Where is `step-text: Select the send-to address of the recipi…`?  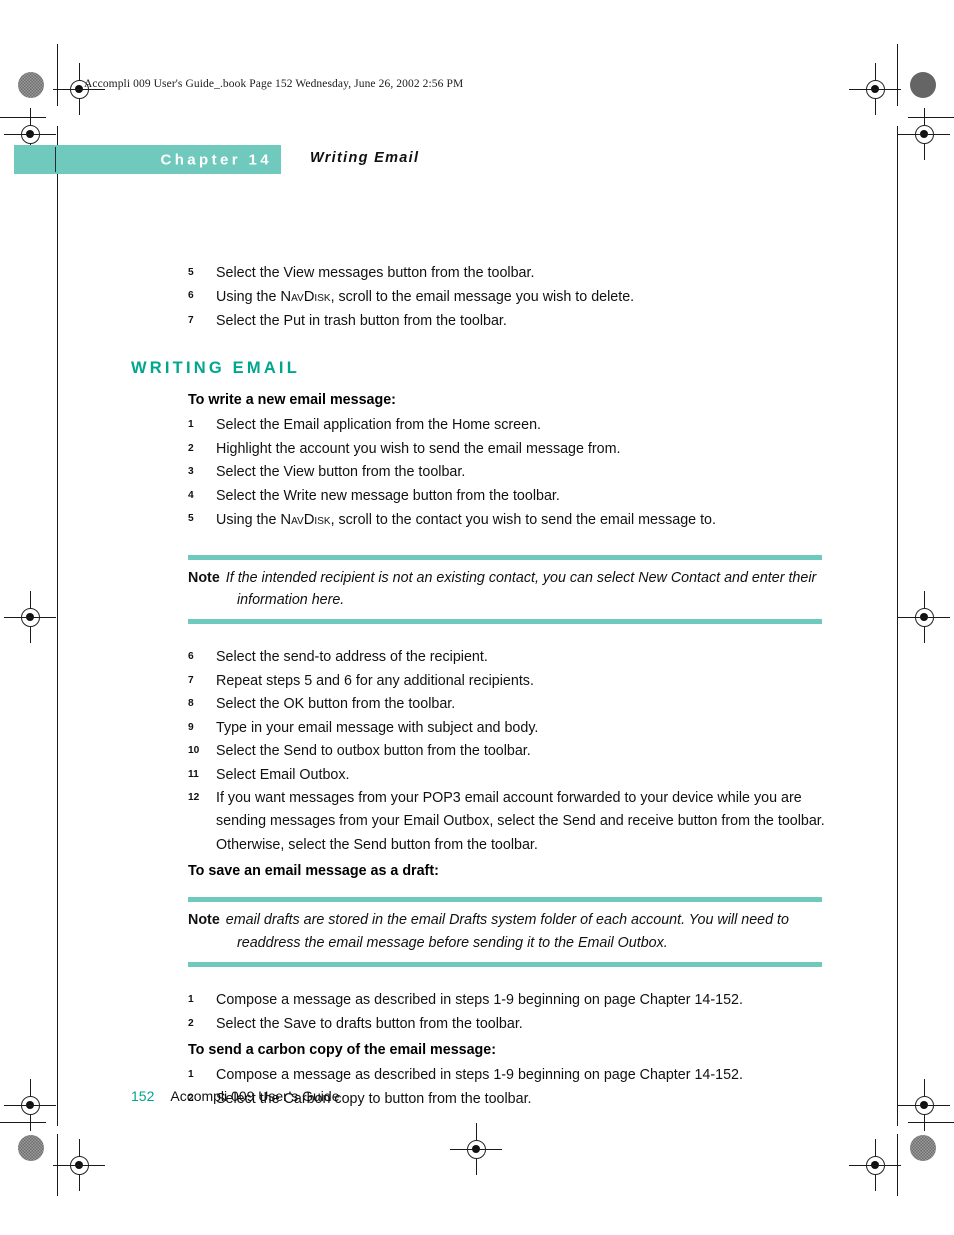
step-text: Select the send-to address of the recipi… is located at coordinates (352, 657).